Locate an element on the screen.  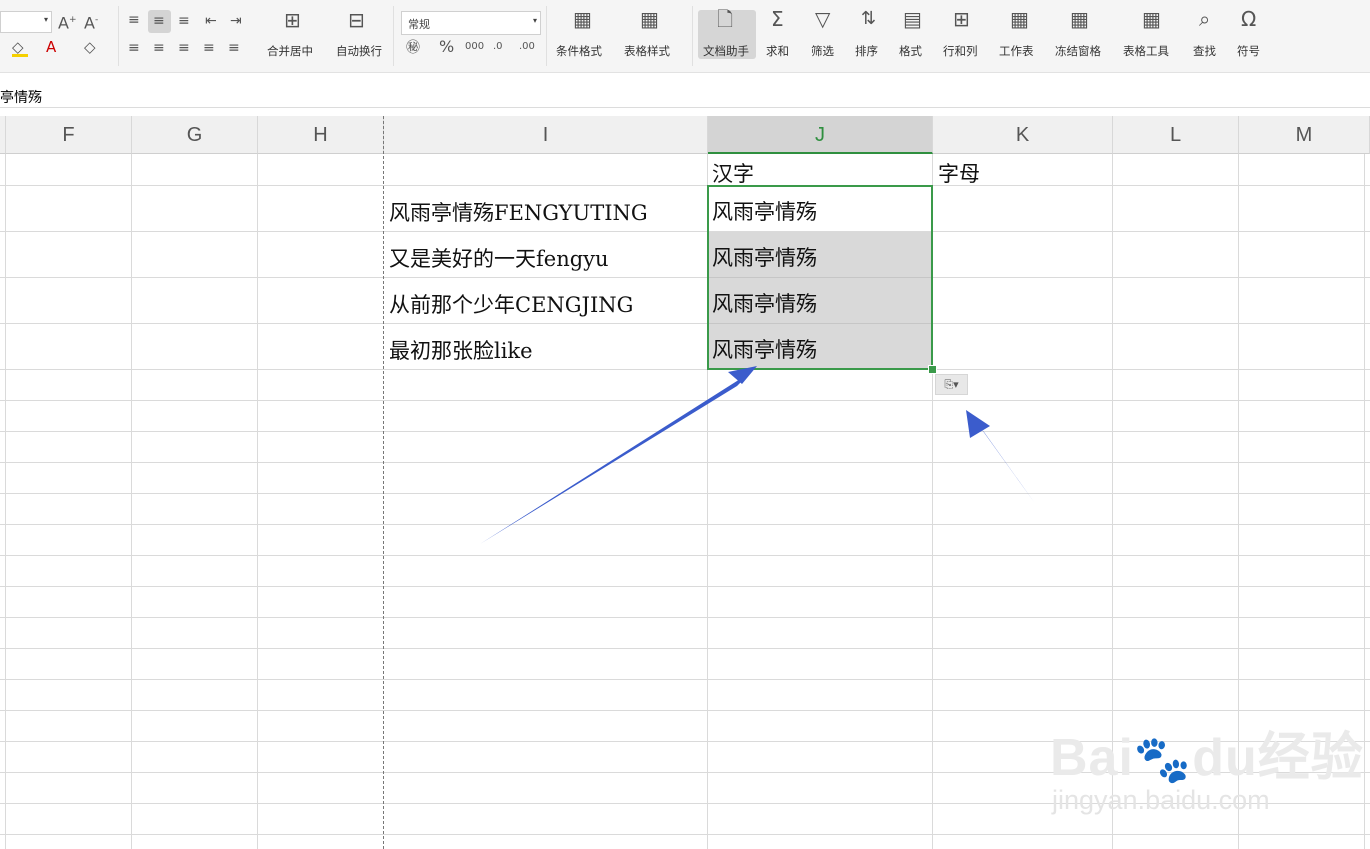
watermark-logo: Bai🐾du经验 is located at coordinates (1207, 758).